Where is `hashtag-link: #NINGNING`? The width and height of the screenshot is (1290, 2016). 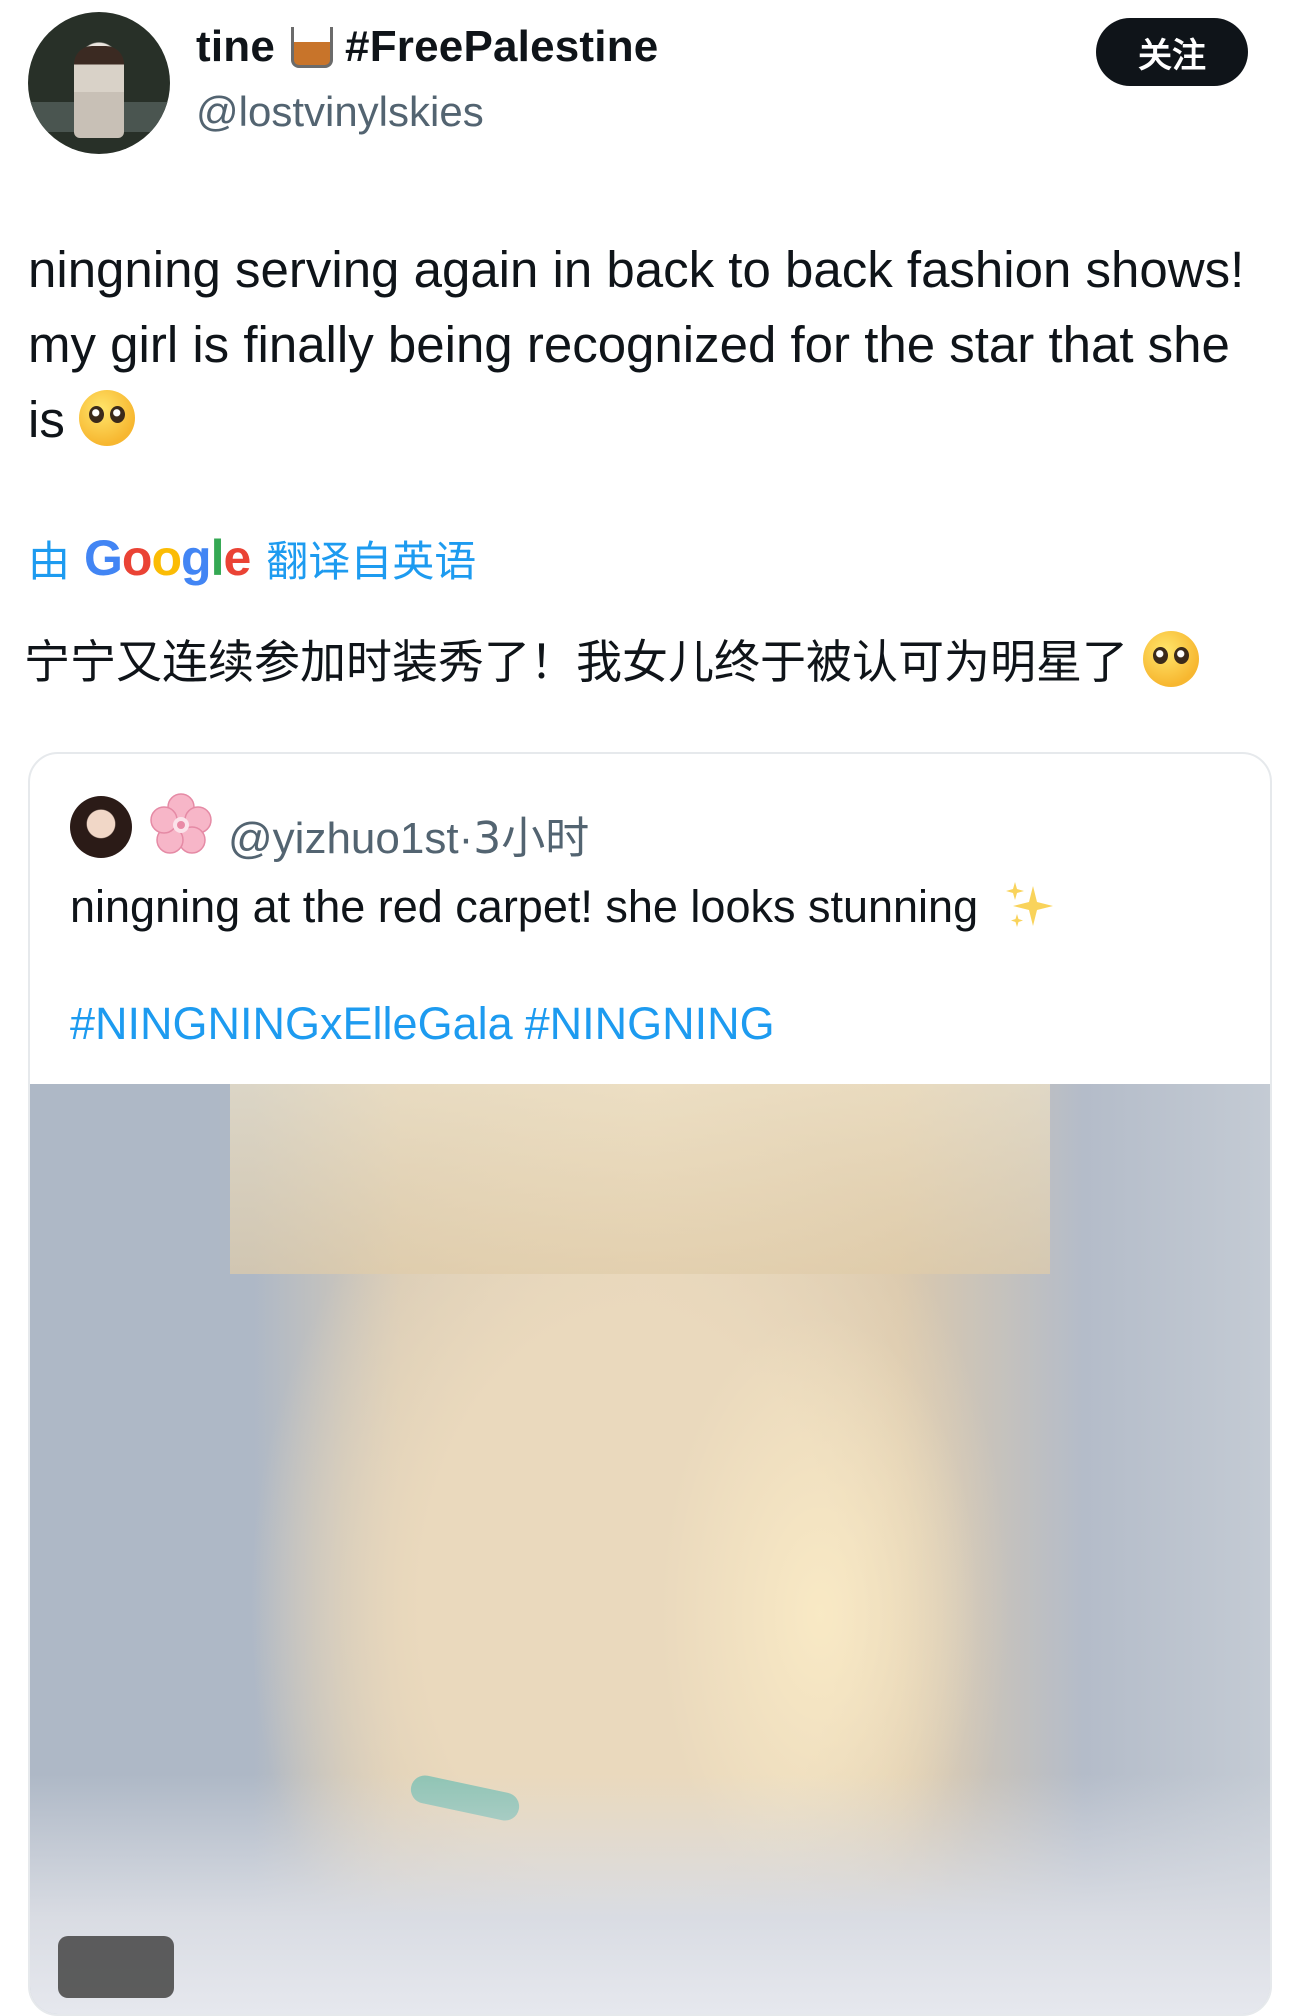 hashtag-link: #NINGNING is located at coordinates (650, 1023).